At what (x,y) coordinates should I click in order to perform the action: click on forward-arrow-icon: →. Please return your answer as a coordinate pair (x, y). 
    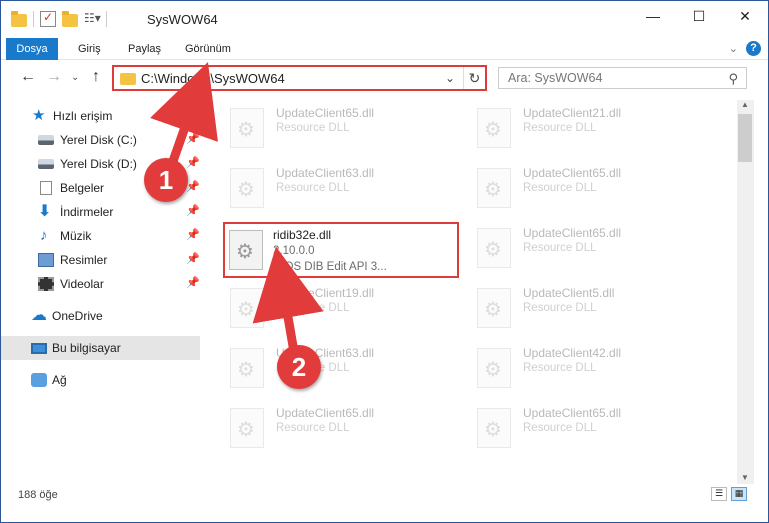
    Looking at the image, I should click on (54, 77).